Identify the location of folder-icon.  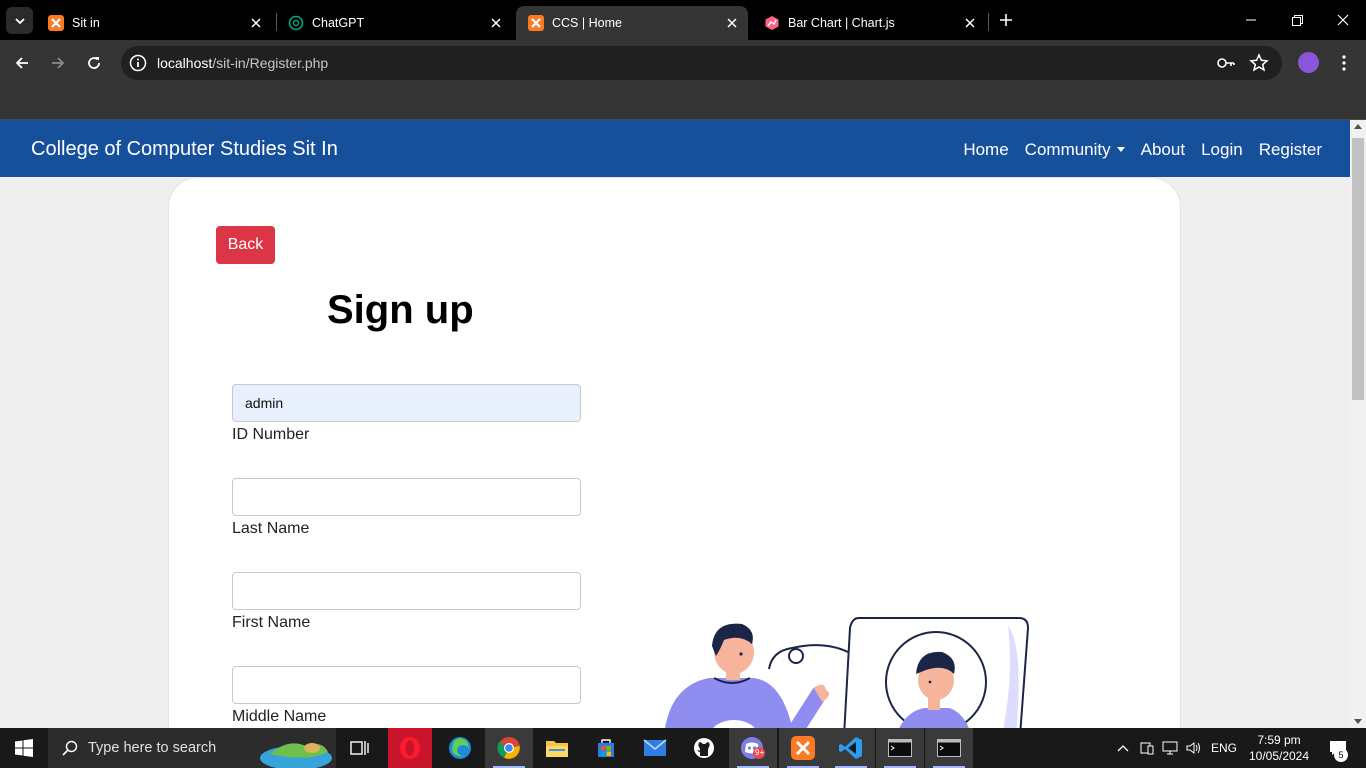
(557, 749).